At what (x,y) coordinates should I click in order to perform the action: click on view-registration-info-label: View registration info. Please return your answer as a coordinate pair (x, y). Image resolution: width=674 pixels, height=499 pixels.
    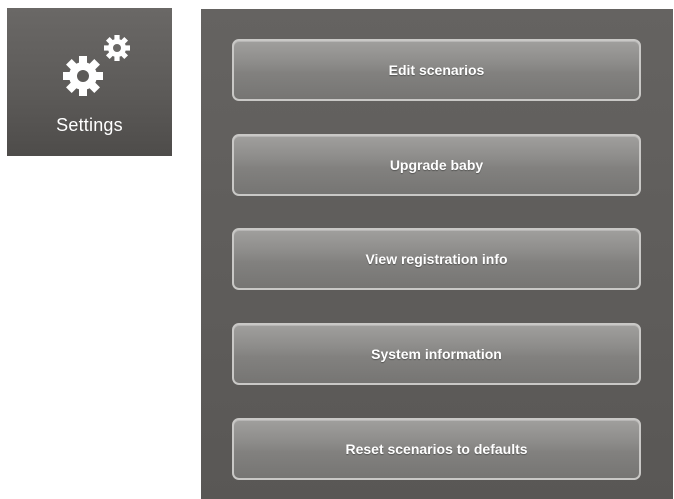
    Looking at the image, I should click on (436, 259).